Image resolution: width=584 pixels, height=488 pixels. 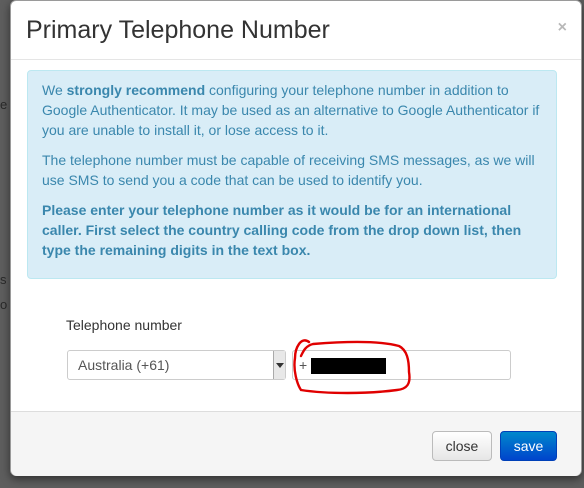 I want to click on phone-prefix: +, so click(x=303, y=365).